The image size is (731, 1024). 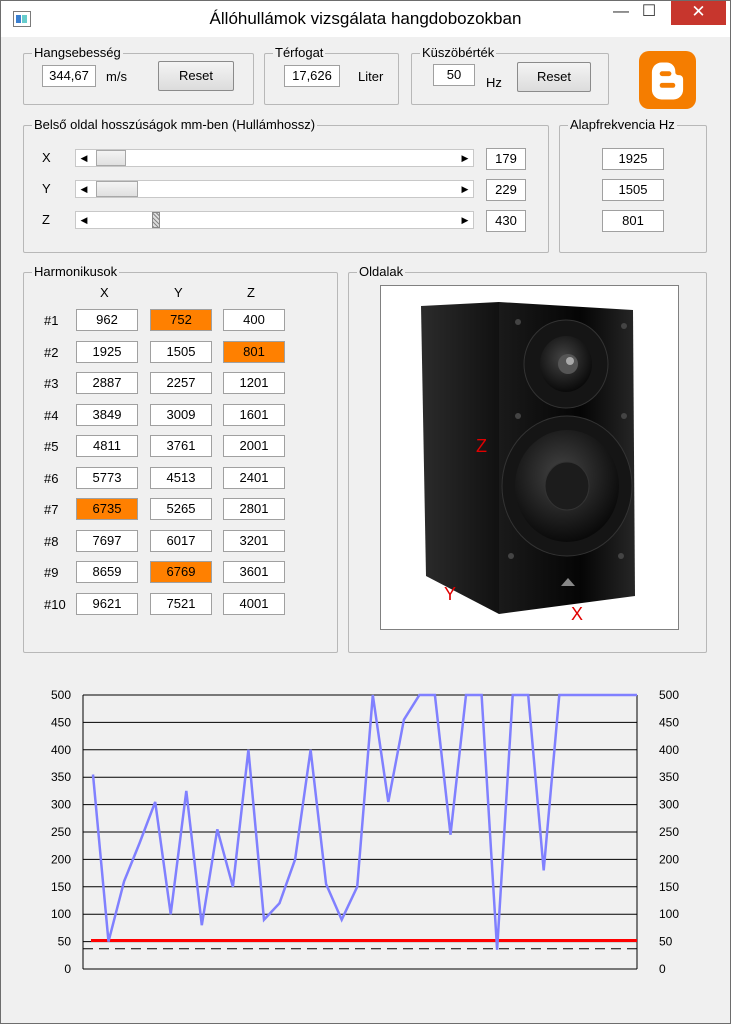 What do you see at coordinates (669, 914) in the screenshot?
I see `y-tick-label-right: 100` at bounding box center [669, 914].